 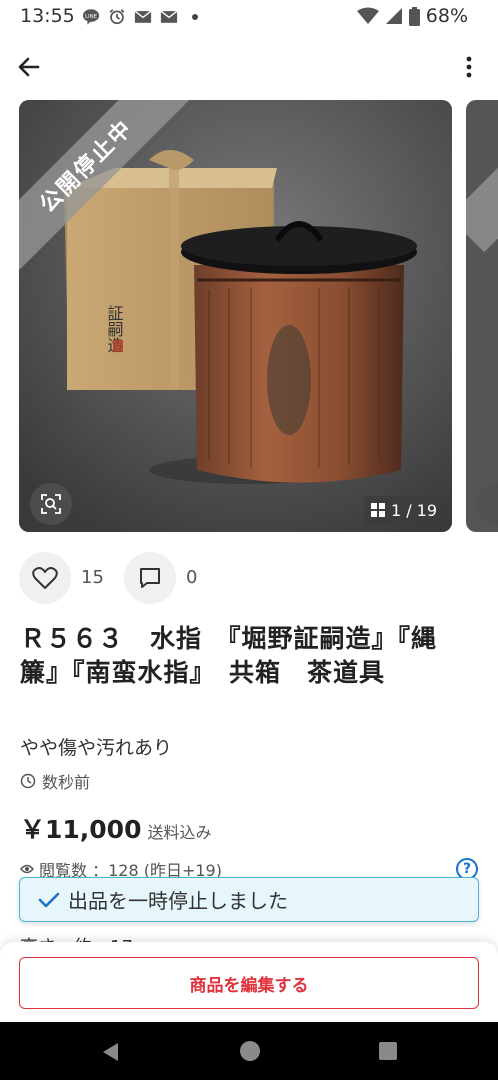 I want to click on line-icon: LINE, so click(x=91, y=17).